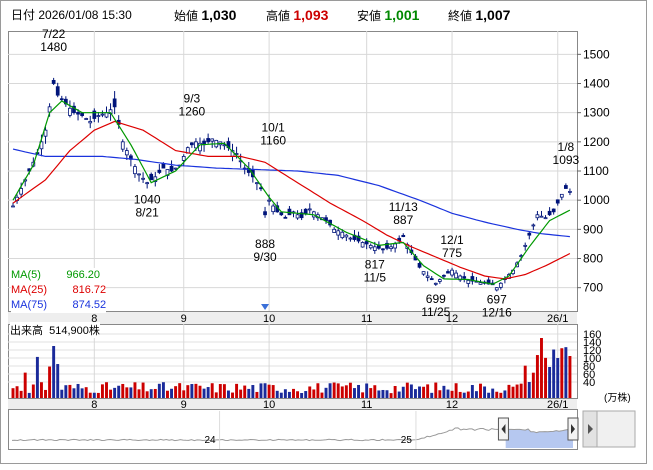 This screenshot has height=470, width=653. What do you see at coordinates (503, 429) in the screenshot?
I see `navigator-handle-left` at bounding box center [503, 429].